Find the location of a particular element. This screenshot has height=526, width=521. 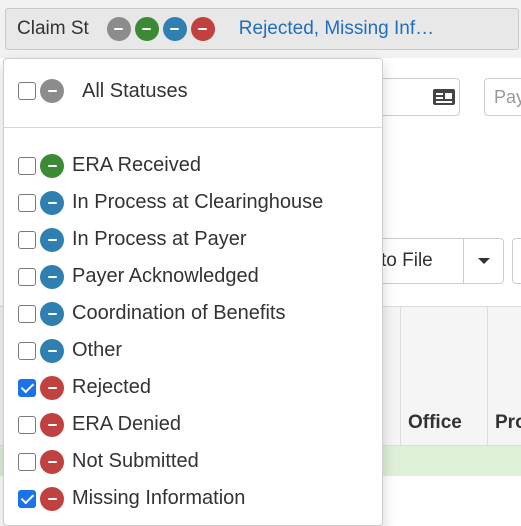

menu-item-era-received: ERA Received is located at coordinates (170, 165).